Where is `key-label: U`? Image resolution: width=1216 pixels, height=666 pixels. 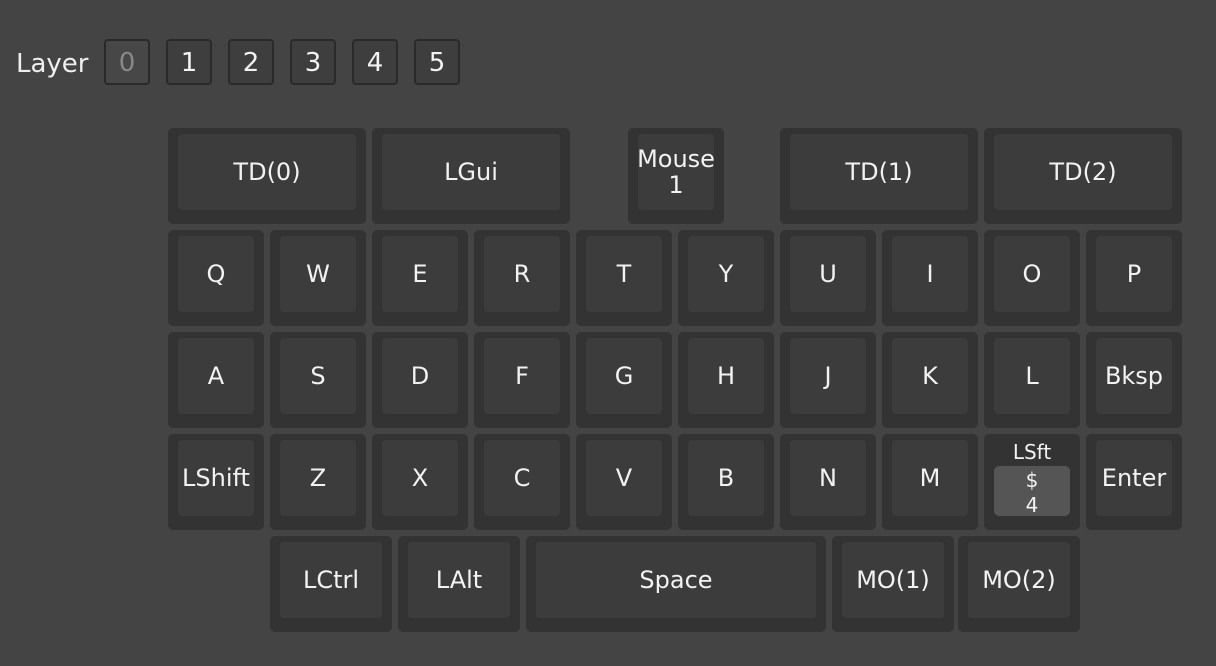 key-label: U is located at coordinates (828, 274).